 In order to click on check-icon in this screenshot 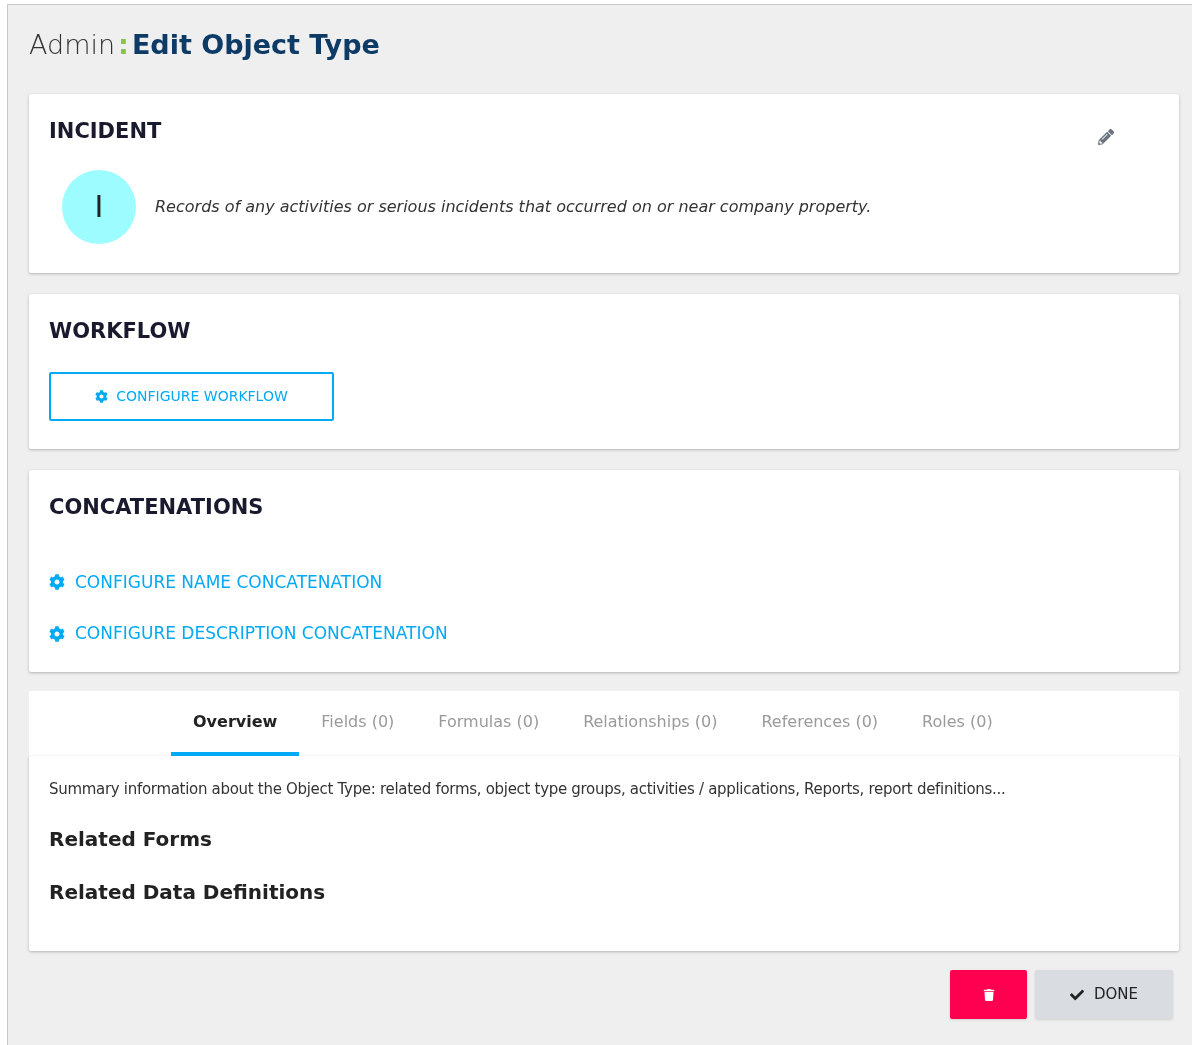, I will do `click(1076, 994)`.